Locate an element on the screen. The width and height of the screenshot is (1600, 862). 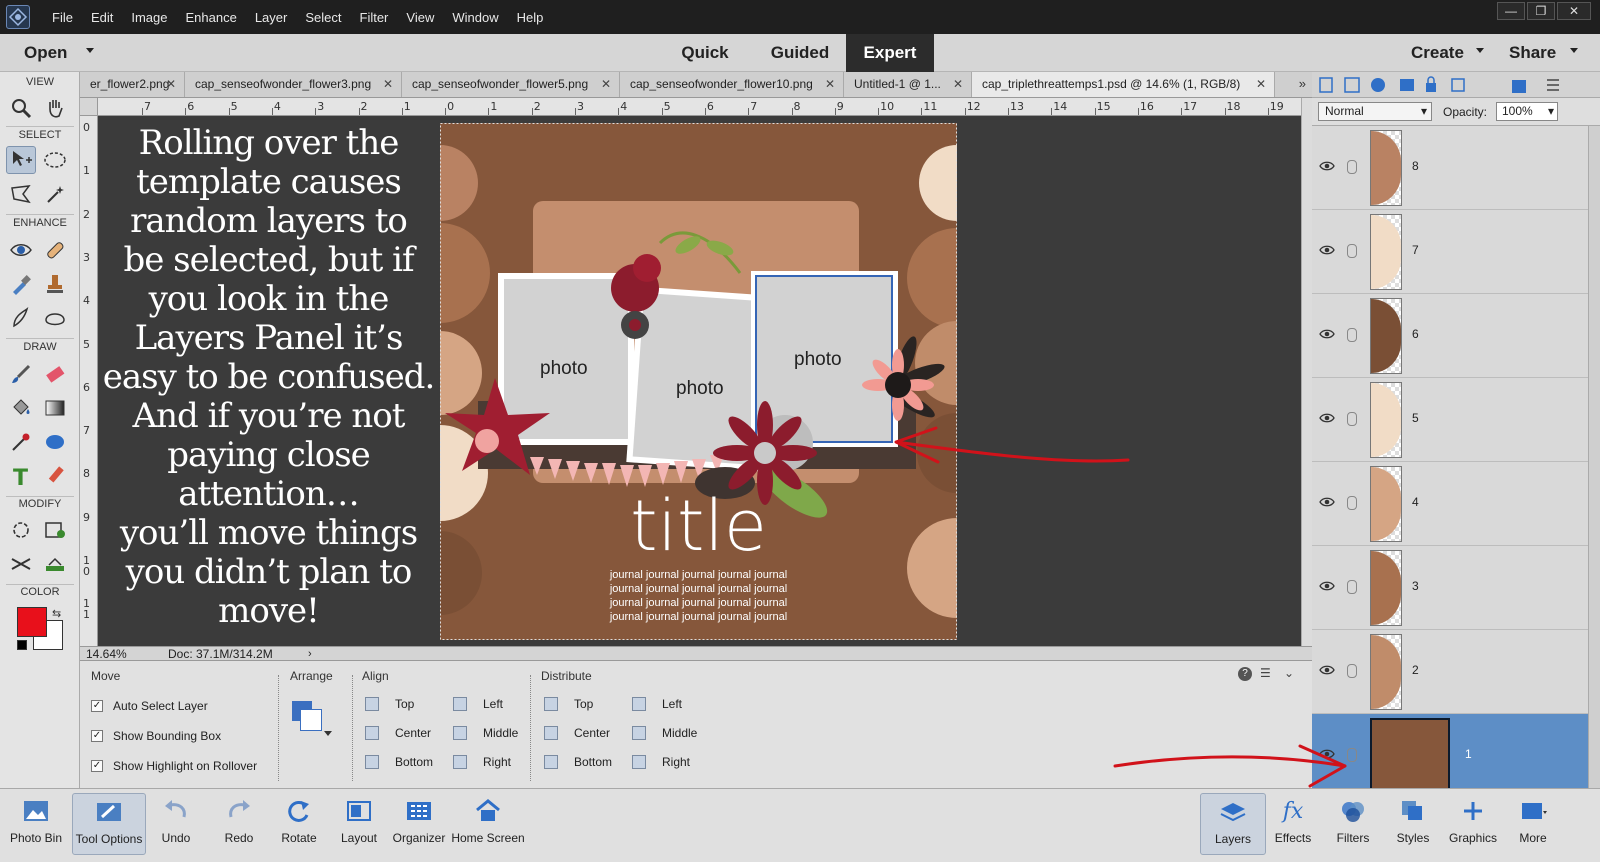
distribute-bottom-button: Bottom is located at coordinates (578, 762).